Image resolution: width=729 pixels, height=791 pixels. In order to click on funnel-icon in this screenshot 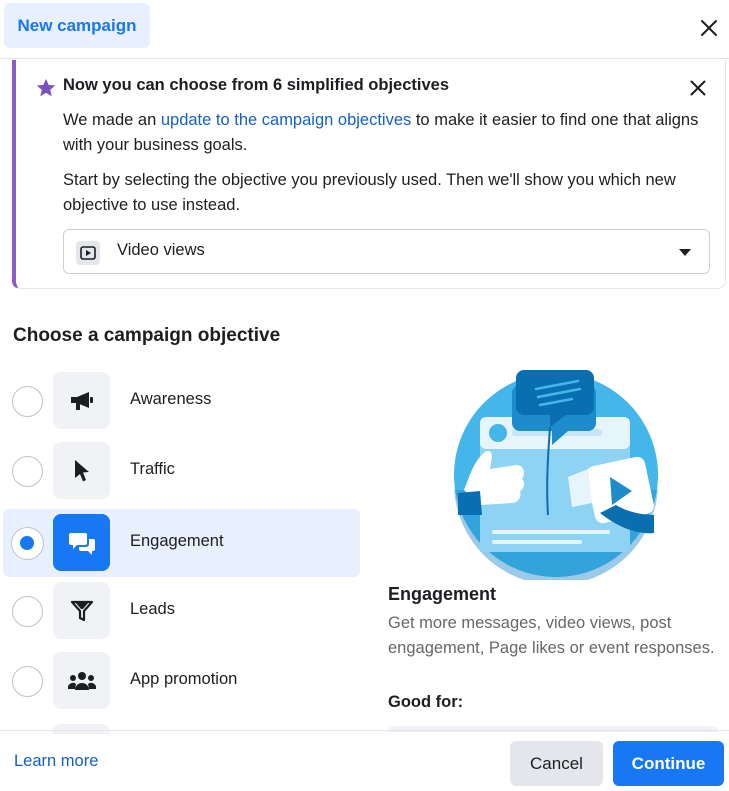, I will do `click(81, 610)`.